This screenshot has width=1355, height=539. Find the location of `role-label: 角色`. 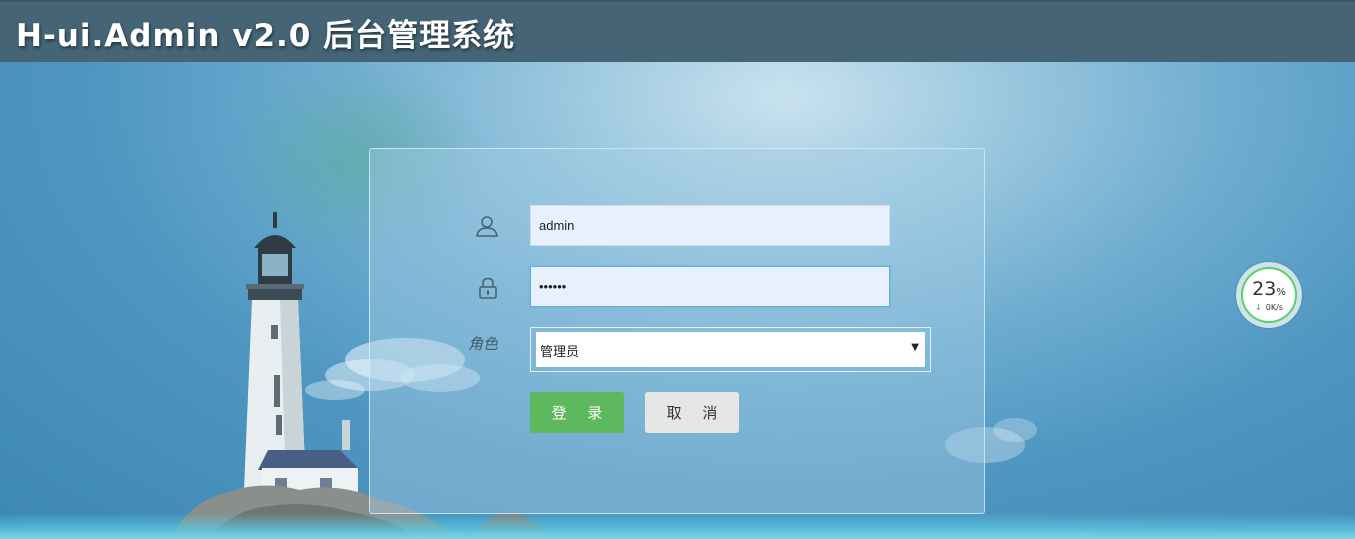

role-label: 角色 is located at coordinates (483, 344).